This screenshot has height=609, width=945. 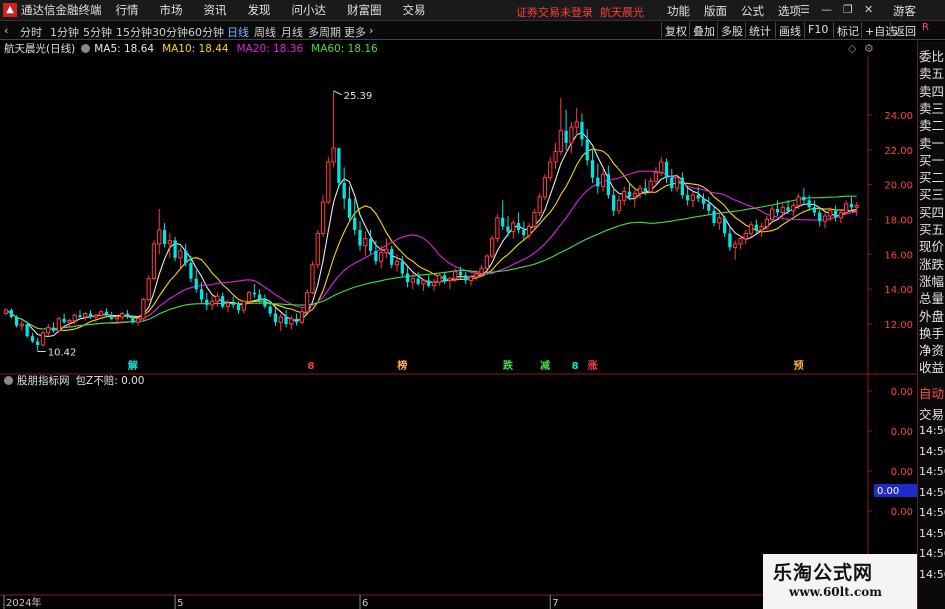 What do you see at coordinates (675, 30) in the screenshot?
I see `adjust-button: 复权` at bounding box center [675, 30].